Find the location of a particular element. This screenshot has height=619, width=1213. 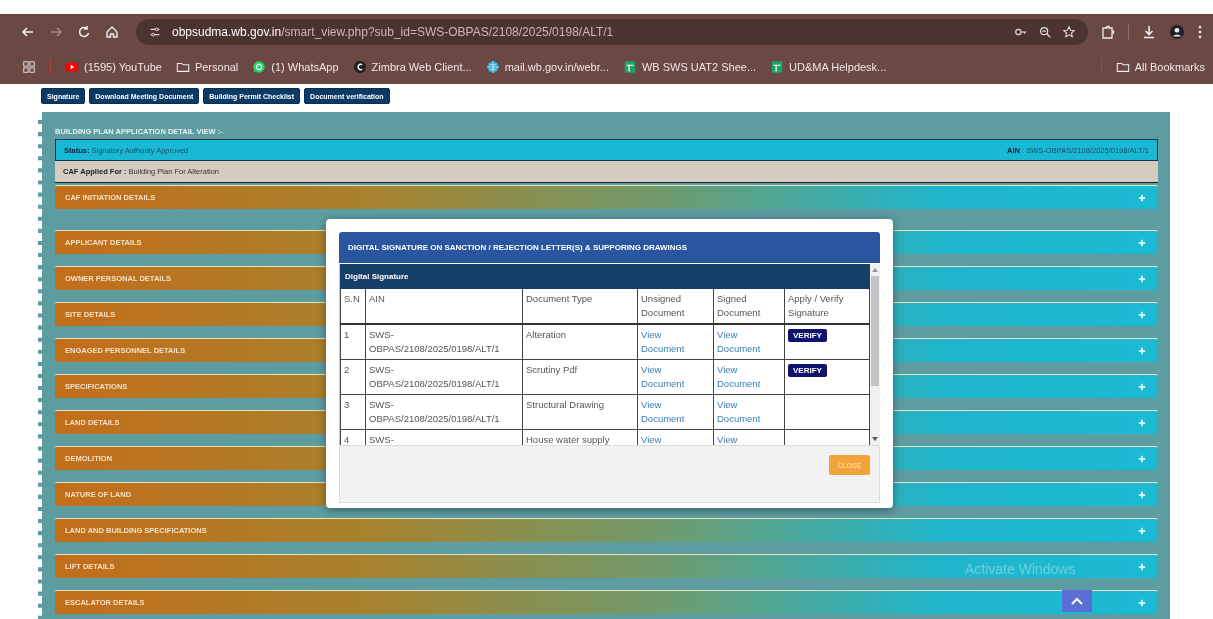

column-header: Signed Document is located at coordinates (739, 305).